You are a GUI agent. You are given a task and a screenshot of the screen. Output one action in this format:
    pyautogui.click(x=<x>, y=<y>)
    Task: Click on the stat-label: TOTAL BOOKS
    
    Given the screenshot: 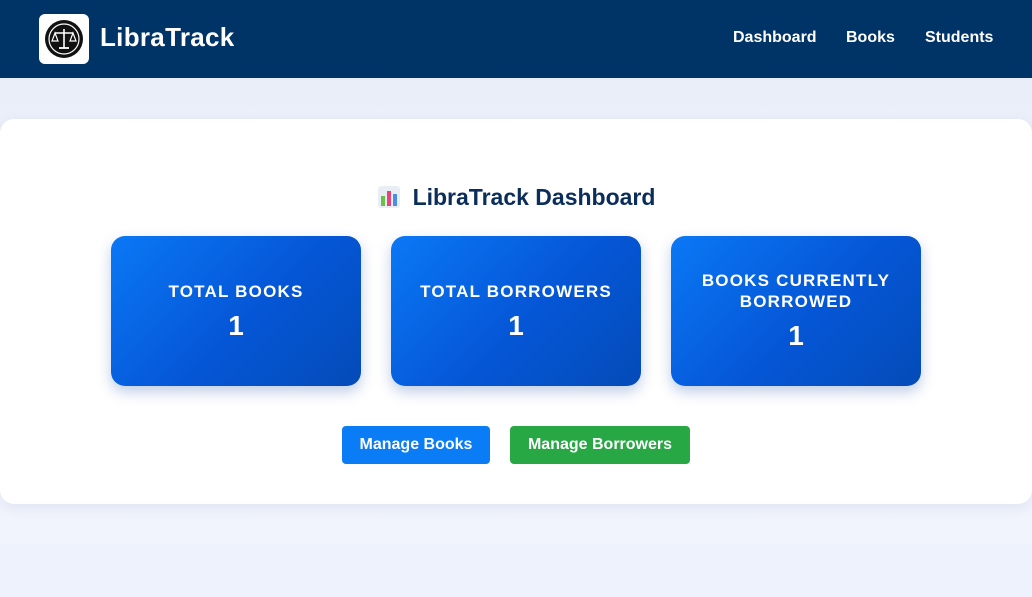 What is the action you would take?
    pyautogui.click(x=236, y=291)
    